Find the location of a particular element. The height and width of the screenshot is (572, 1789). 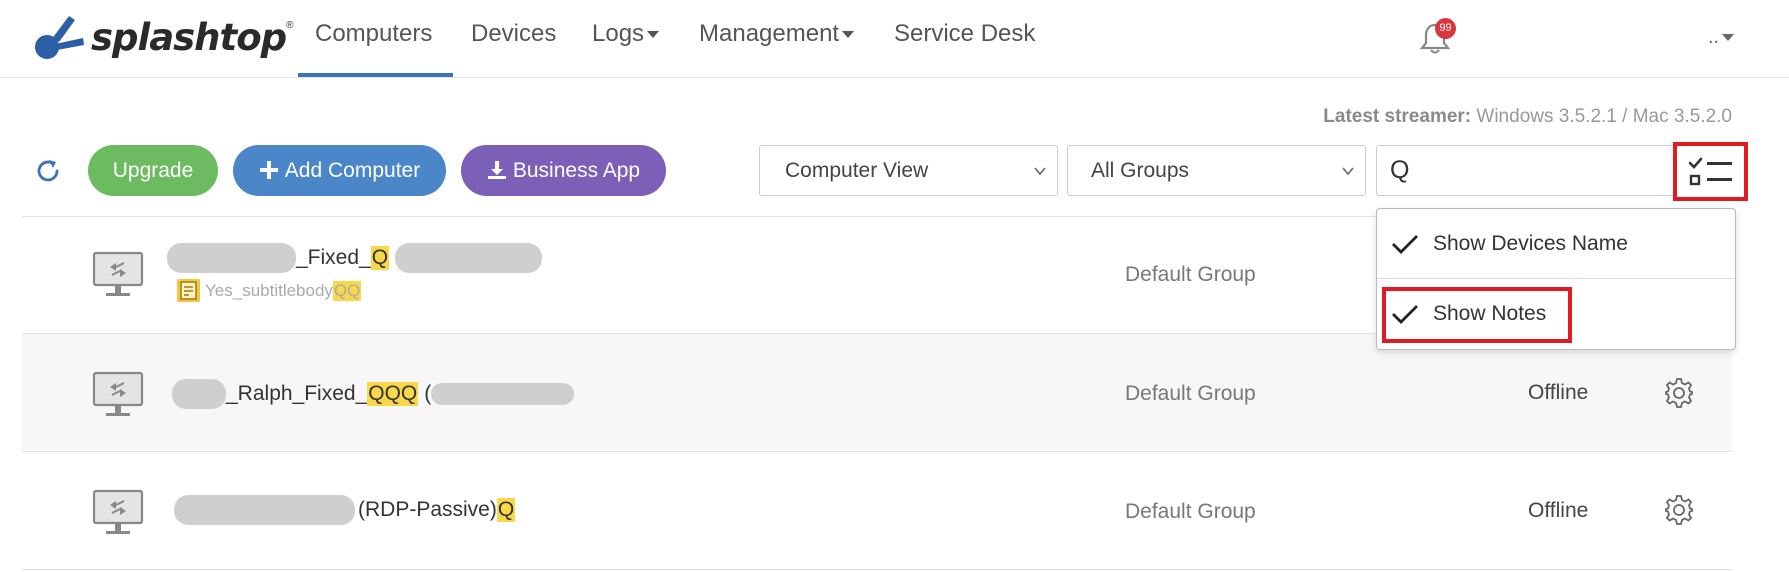

search-input: Q is located at coordinates (1526, 170).